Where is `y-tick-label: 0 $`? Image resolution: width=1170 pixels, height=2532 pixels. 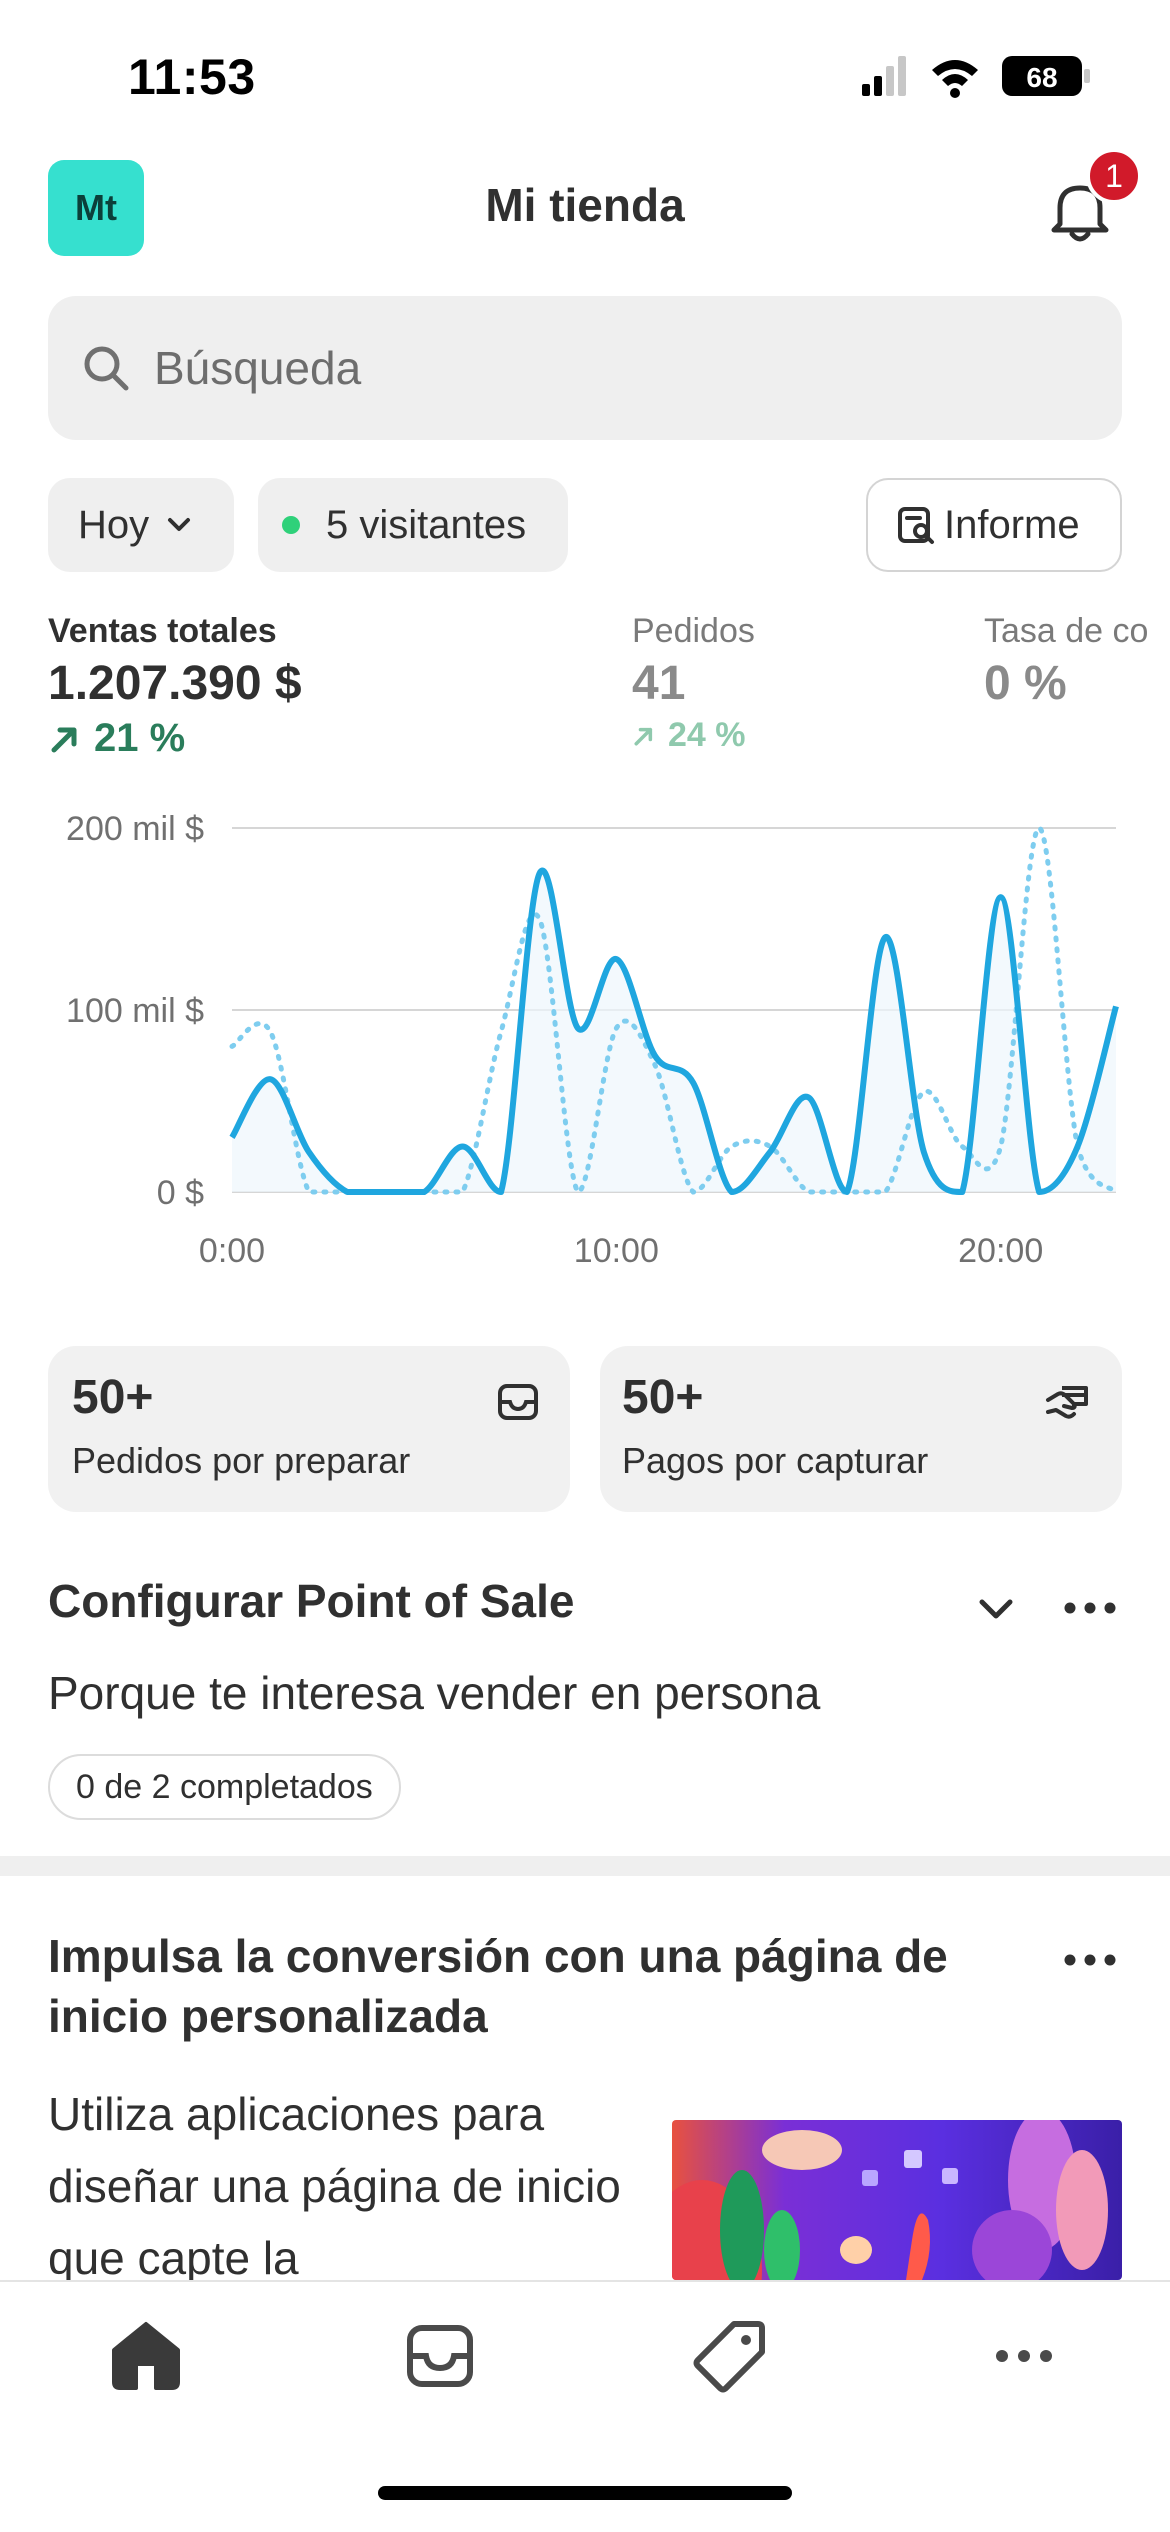 y-tick-label: 0 $ is located at coordinates (180, 1193).